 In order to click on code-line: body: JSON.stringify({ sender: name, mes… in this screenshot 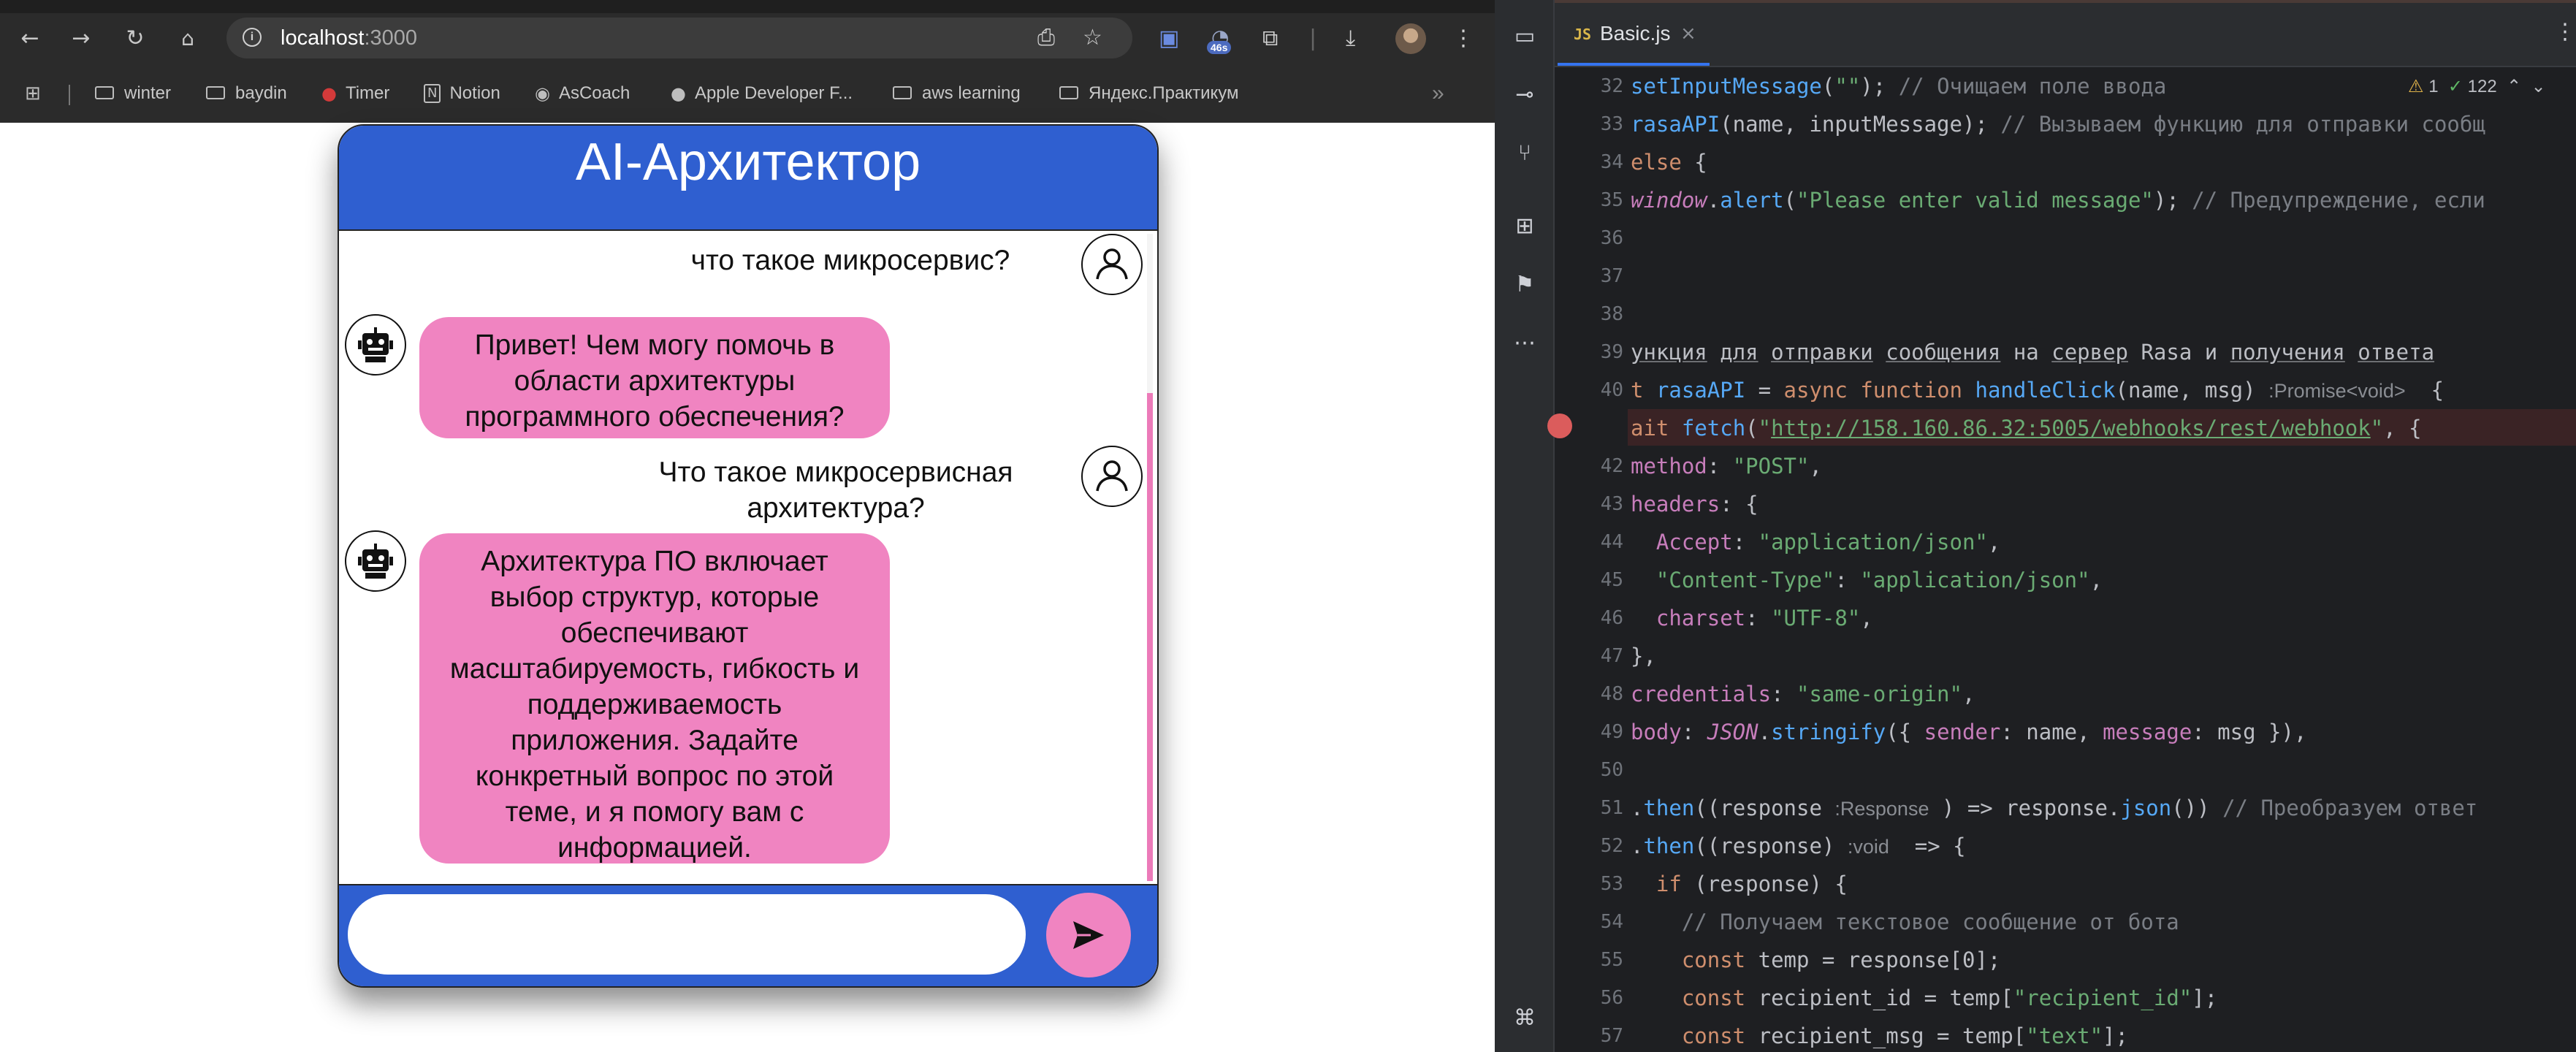, I will do `click(1968, 732)`.